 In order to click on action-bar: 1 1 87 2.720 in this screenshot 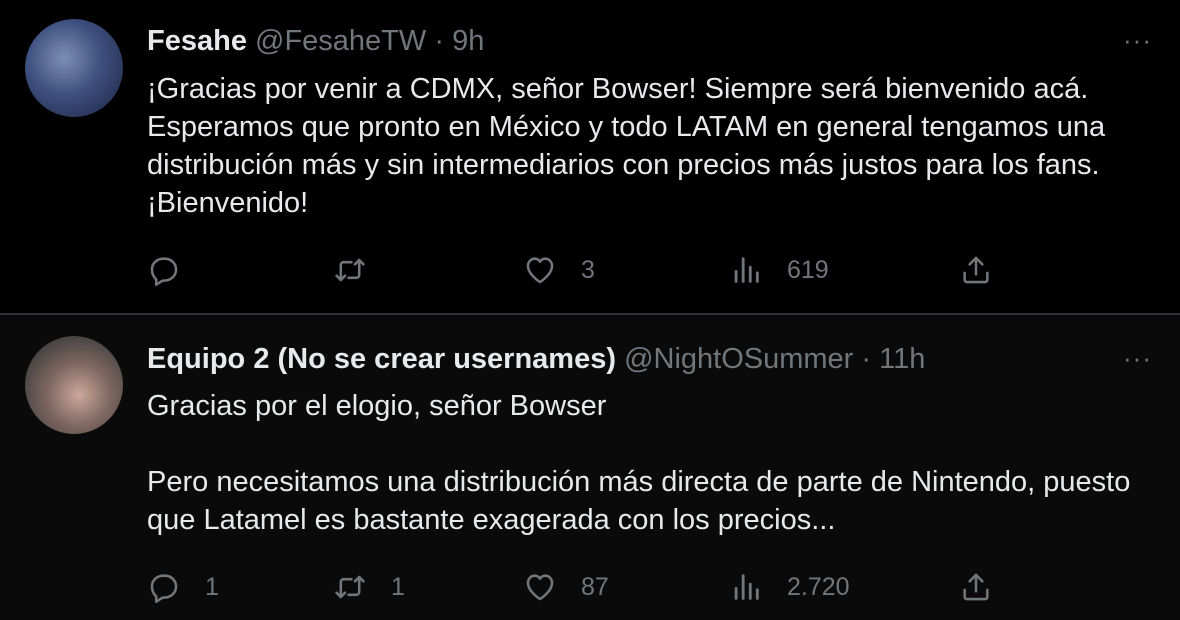, I will do `click(577, 587)`.